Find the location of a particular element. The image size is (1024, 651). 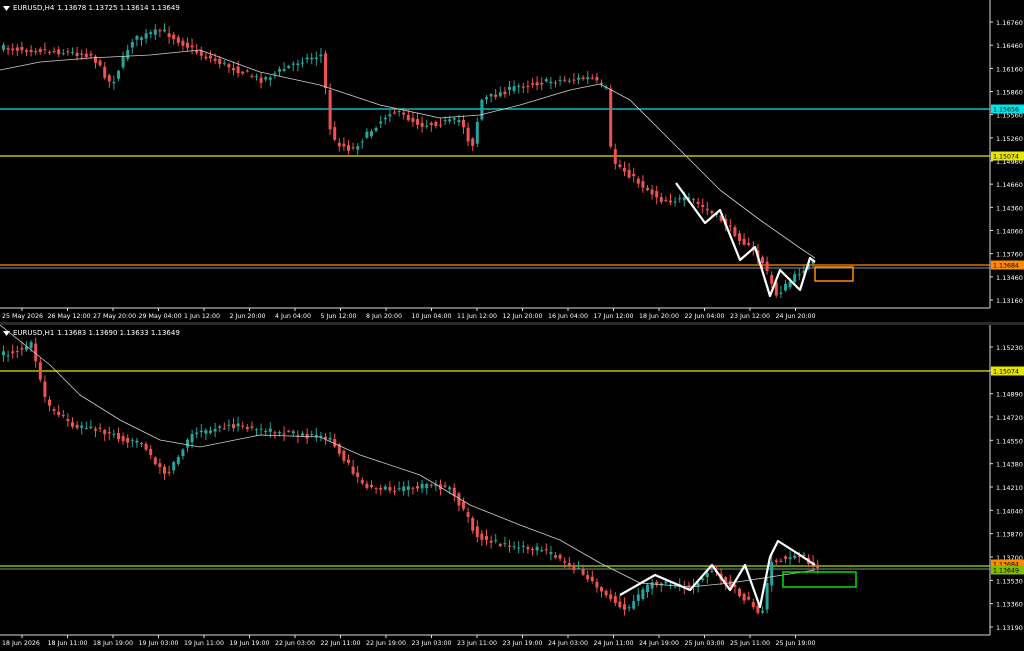

time-label: 25 Jun 11:00 is located at coordinates (750, 643).